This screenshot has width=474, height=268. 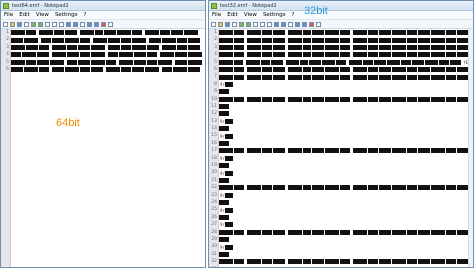 What do you see at coordinates (346, 195) in the screenshot?
I see `code-line: 9r` at bounding box center [346, 195].